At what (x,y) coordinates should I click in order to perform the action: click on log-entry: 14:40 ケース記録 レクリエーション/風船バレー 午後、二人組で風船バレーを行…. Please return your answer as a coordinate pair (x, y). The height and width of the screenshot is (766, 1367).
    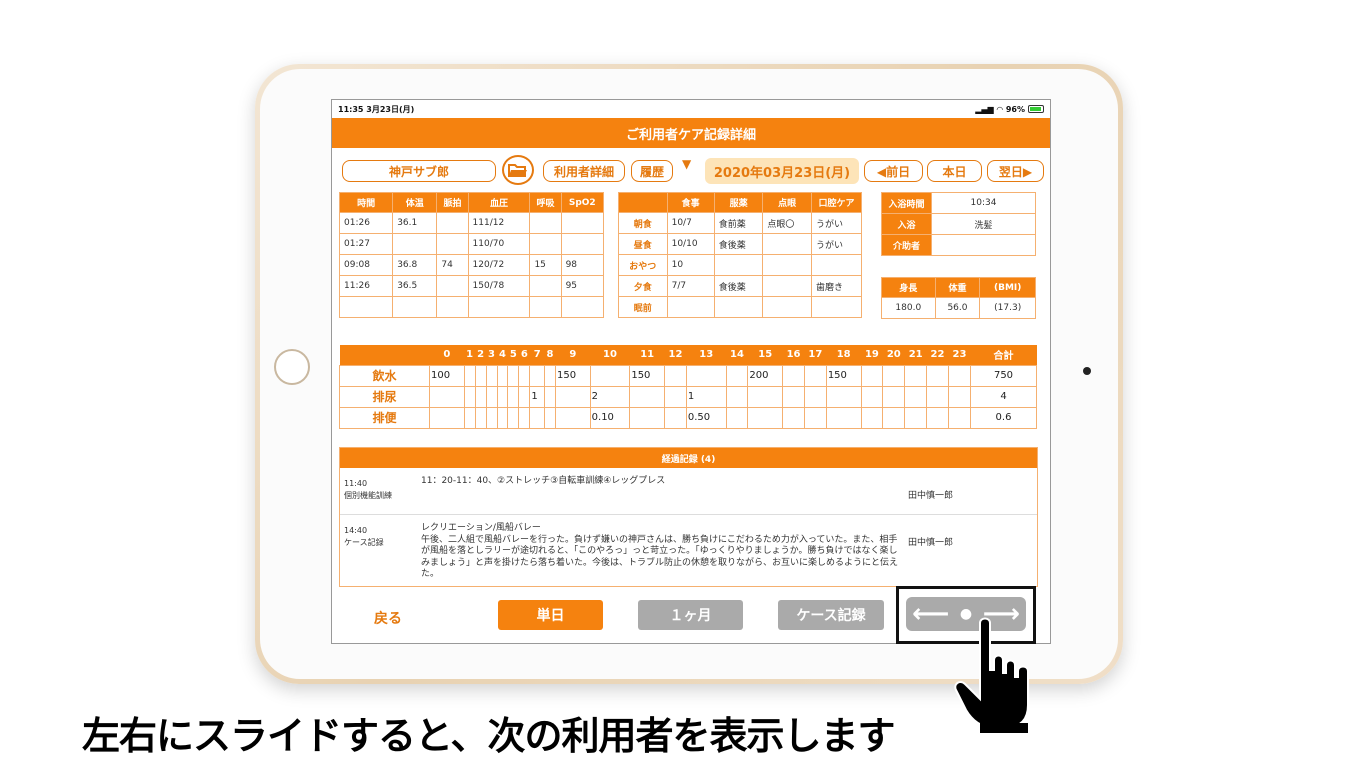
    Looking at the image, I should click on (688, 550).